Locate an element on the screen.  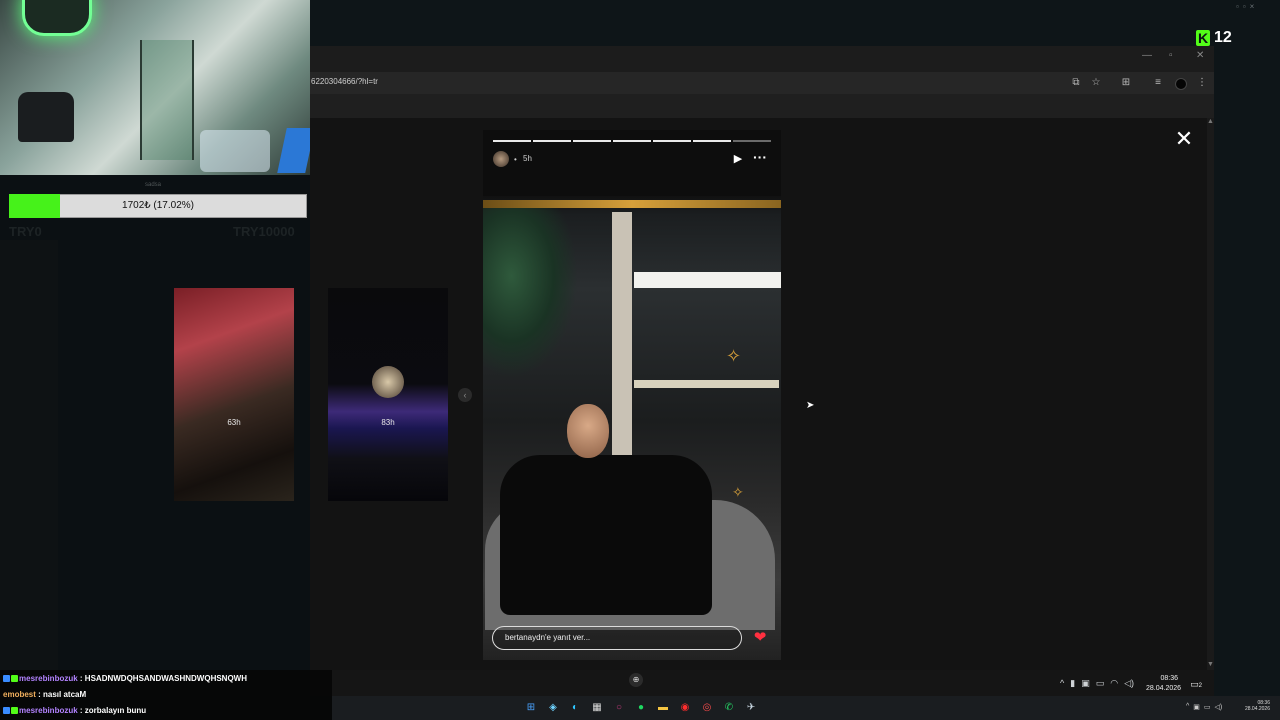
maximize-icon: ▫ is located at coordinates (1171, 55).